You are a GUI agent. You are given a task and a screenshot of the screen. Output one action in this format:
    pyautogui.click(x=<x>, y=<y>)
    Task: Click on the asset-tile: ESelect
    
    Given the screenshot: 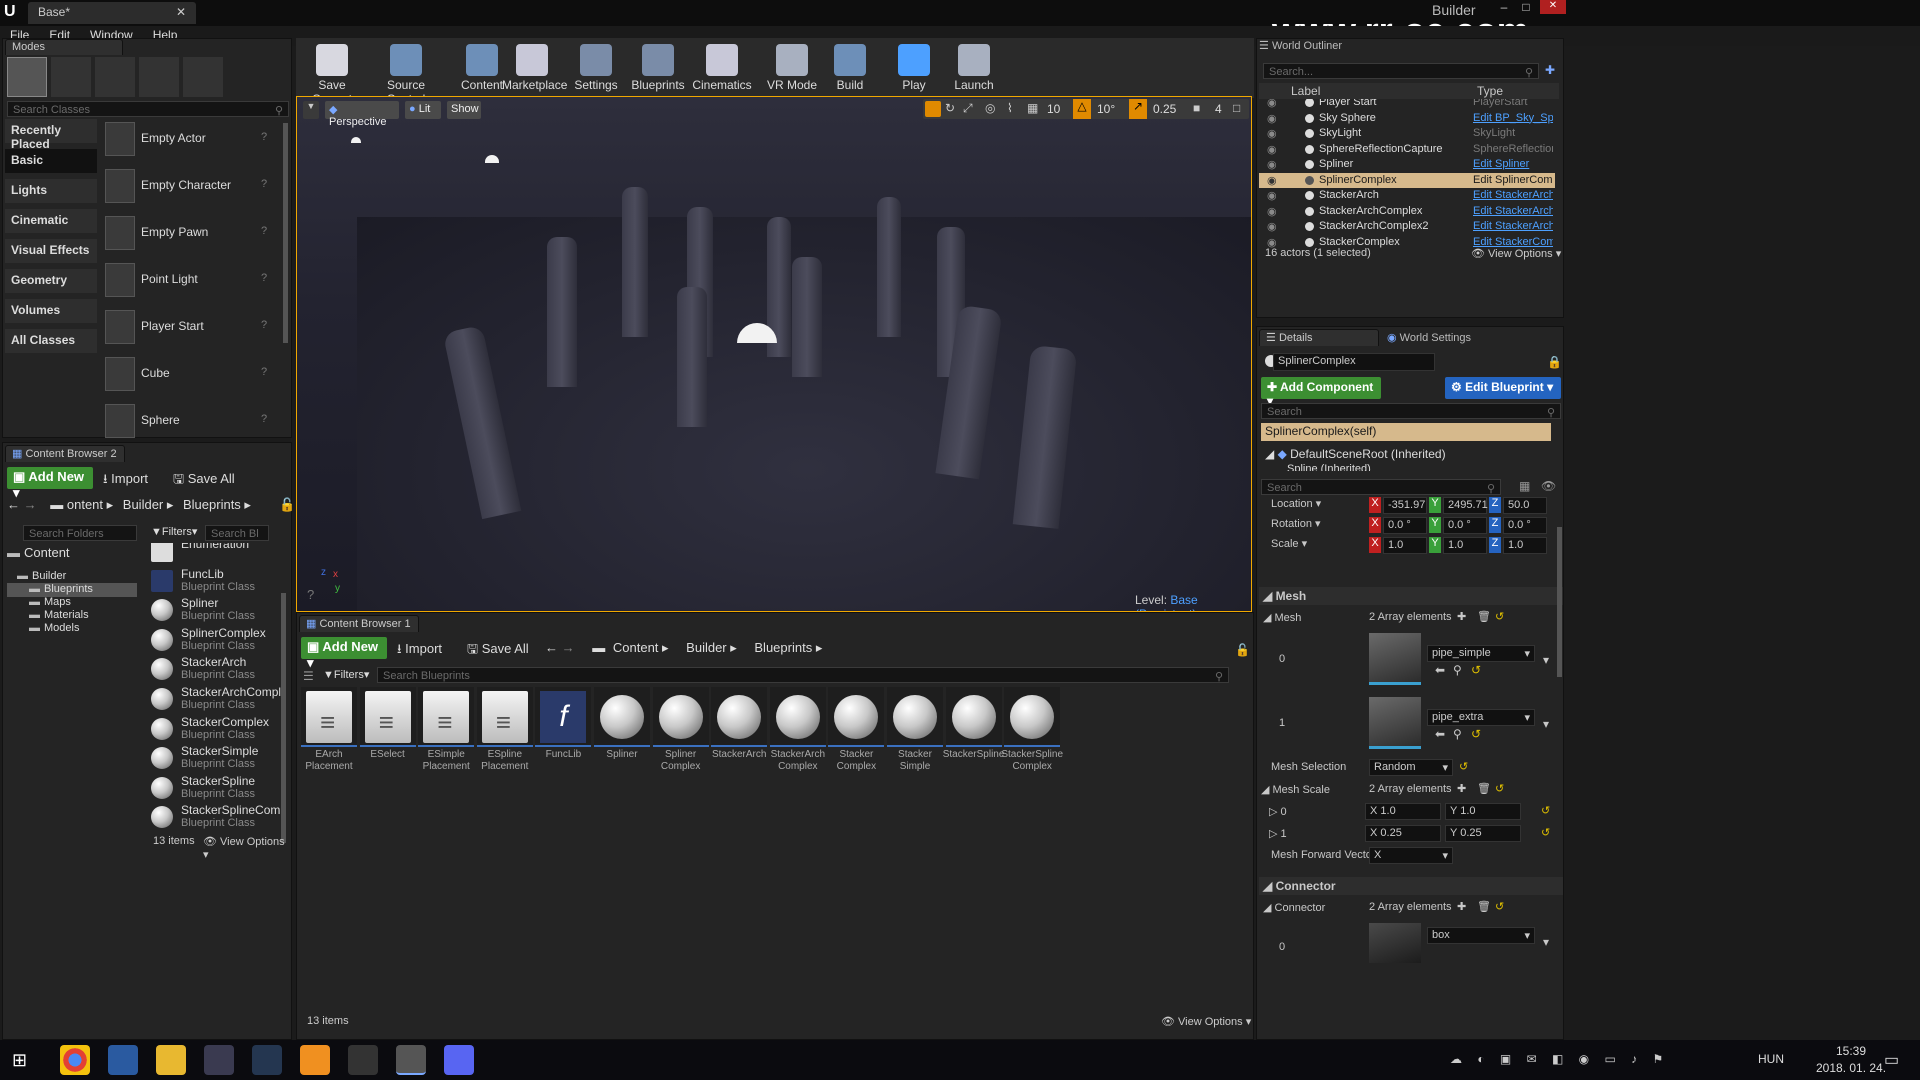 What is the action you would take?
    pyautogui.click(x=387, y=735)
    